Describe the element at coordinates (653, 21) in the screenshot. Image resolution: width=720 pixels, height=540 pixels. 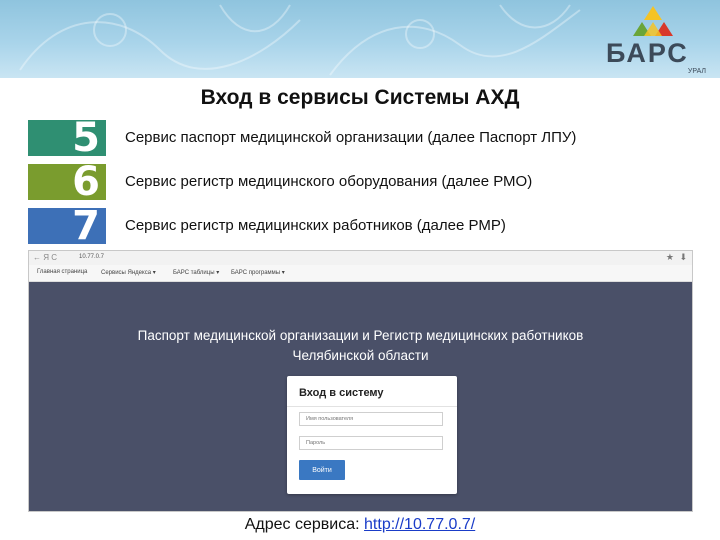
I see `logo-triangles-icon` at that location.